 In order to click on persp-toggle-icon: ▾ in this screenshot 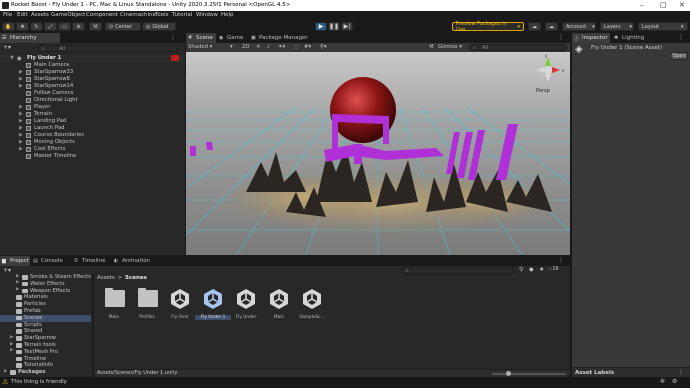, I will do `click(231, 47)`.